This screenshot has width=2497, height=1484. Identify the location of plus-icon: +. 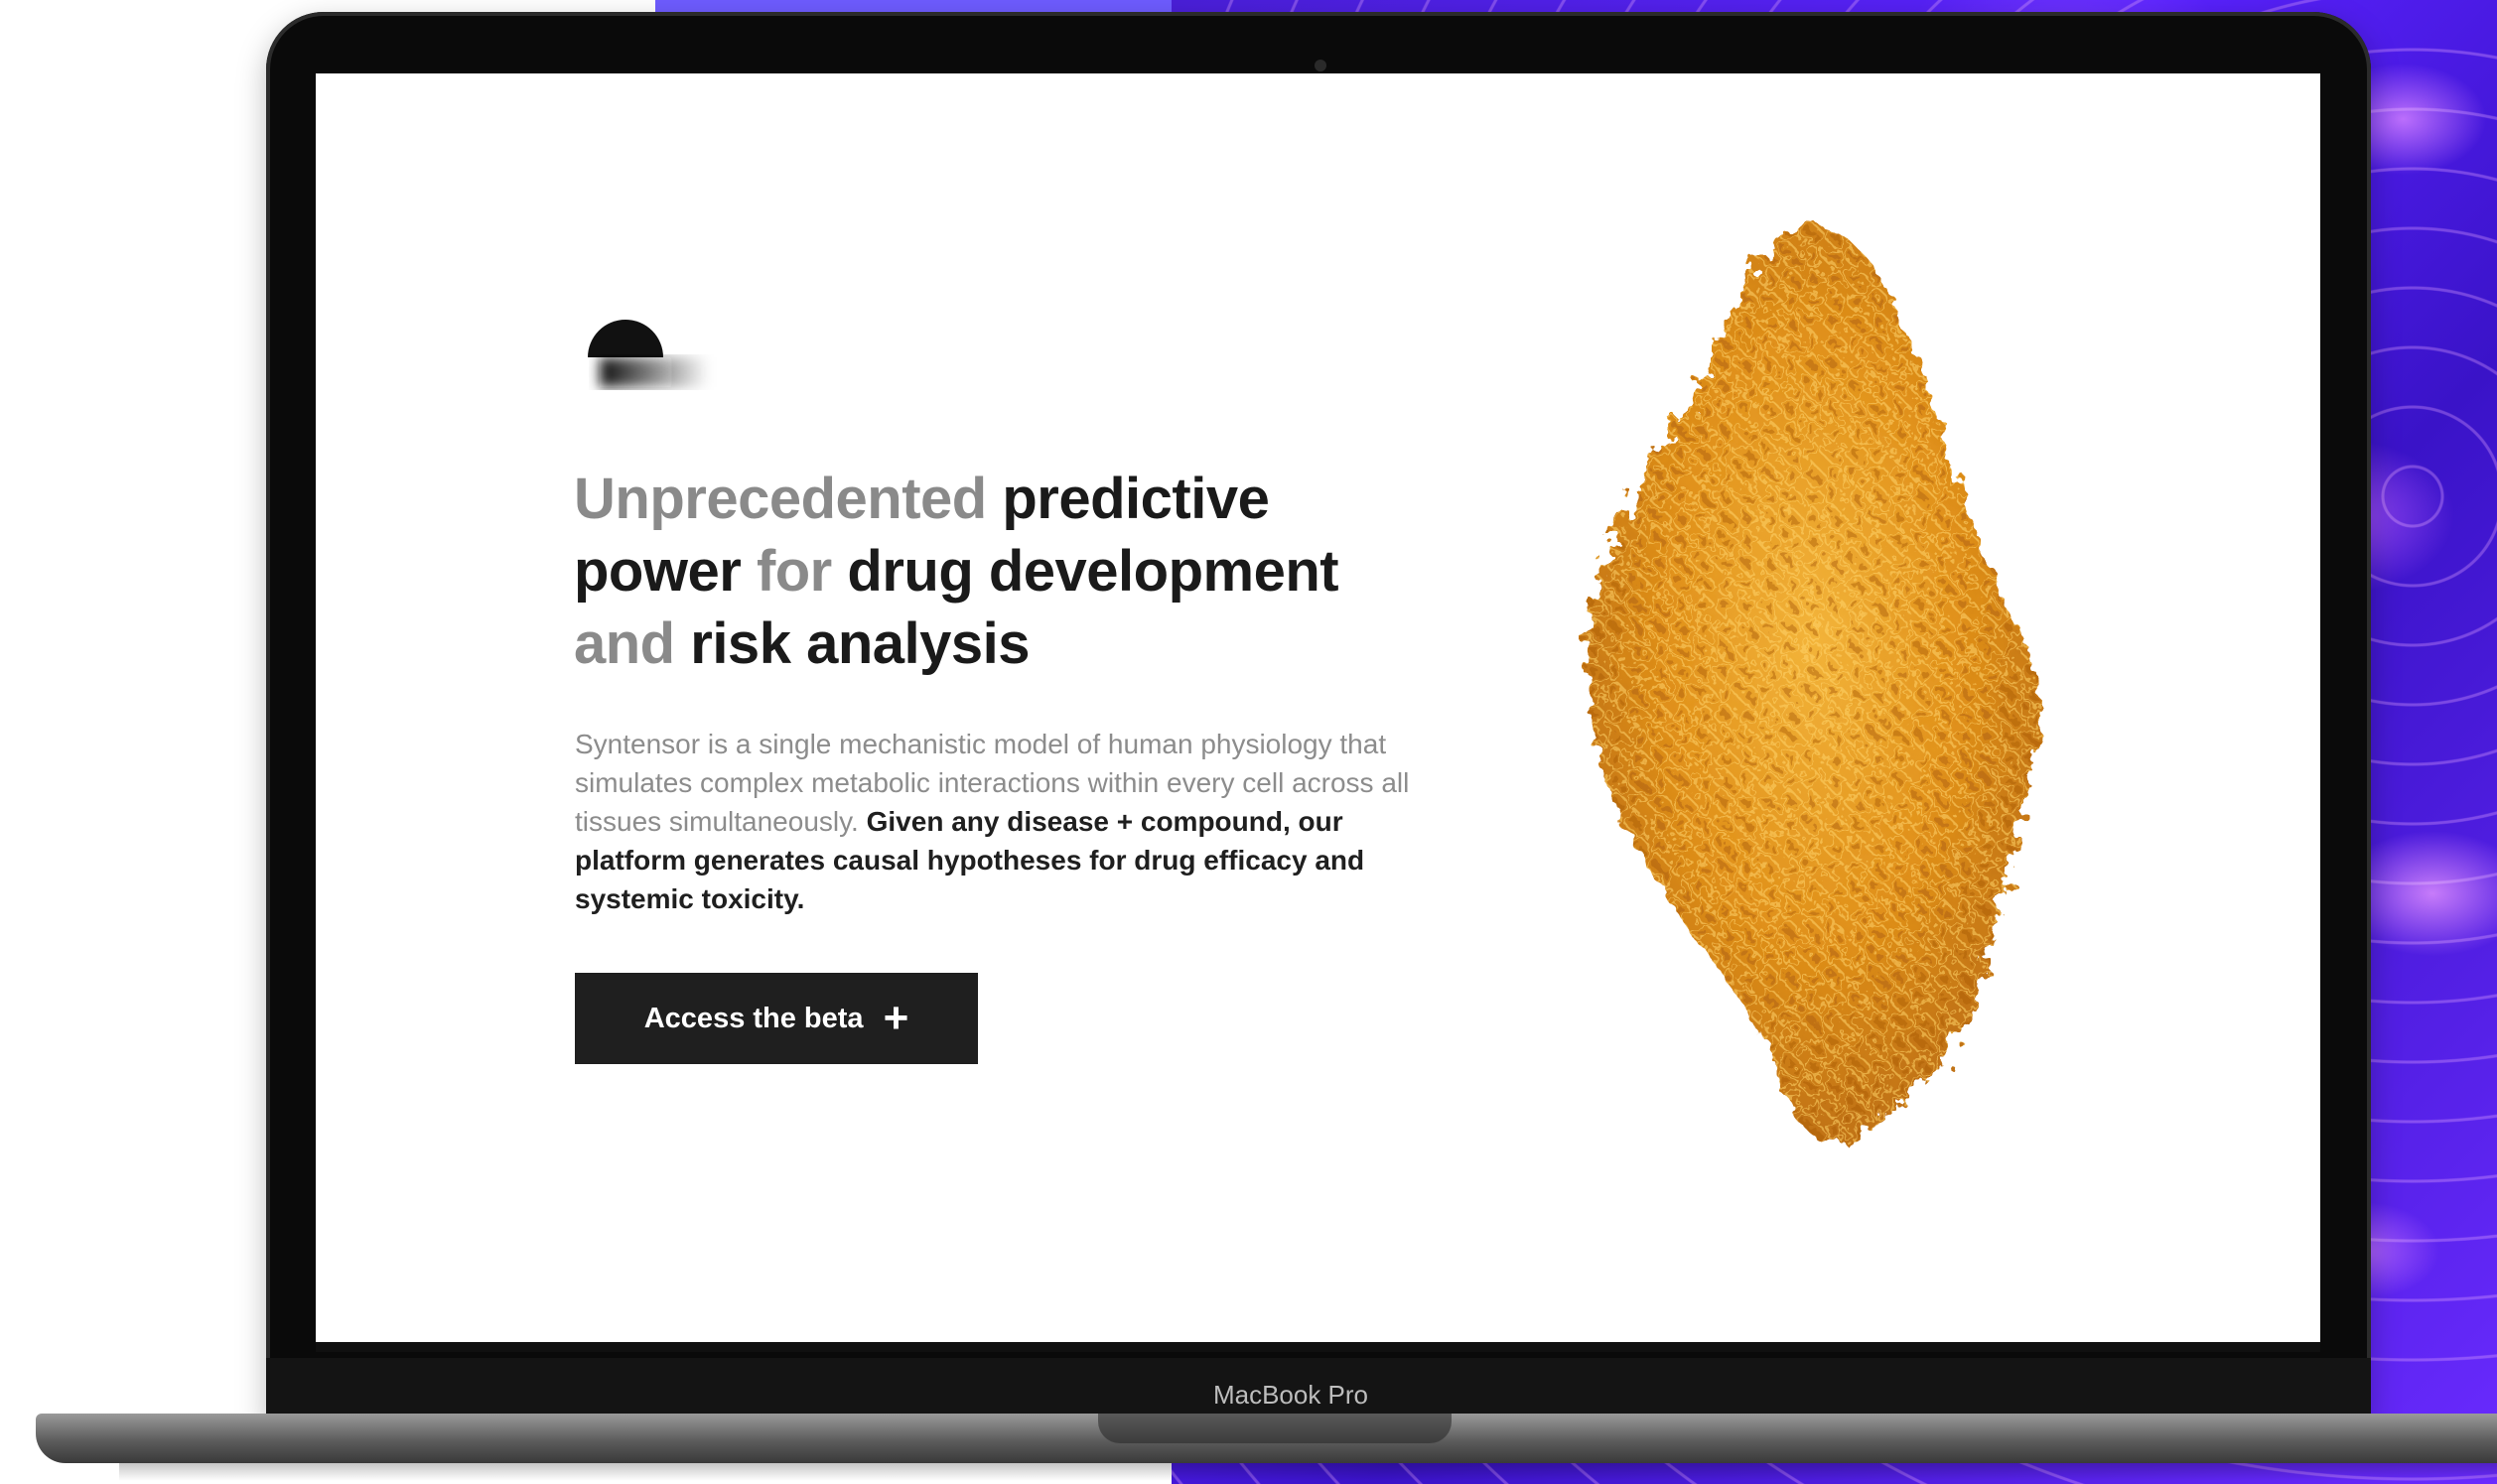
(896, 1018).